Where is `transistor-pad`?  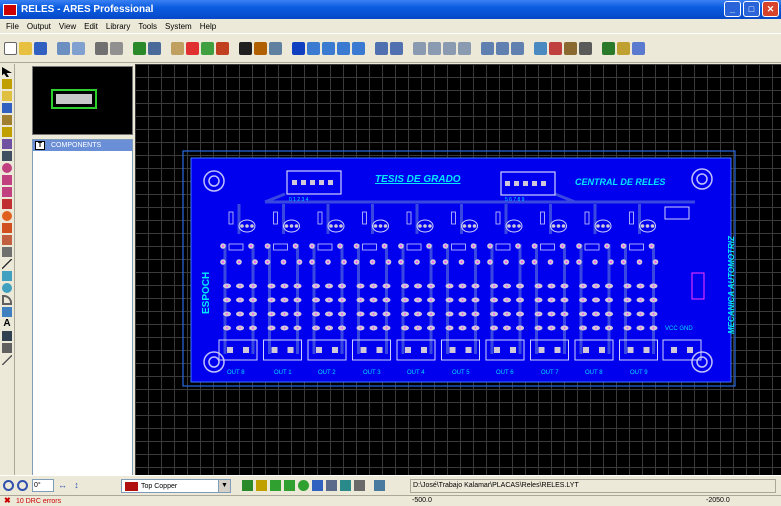
transistor-pad is located at coordinates (425, 226).